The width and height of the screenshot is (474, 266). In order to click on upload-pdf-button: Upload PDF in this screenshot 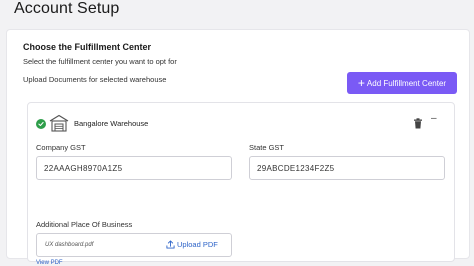, I will do `click(192, 244)`.